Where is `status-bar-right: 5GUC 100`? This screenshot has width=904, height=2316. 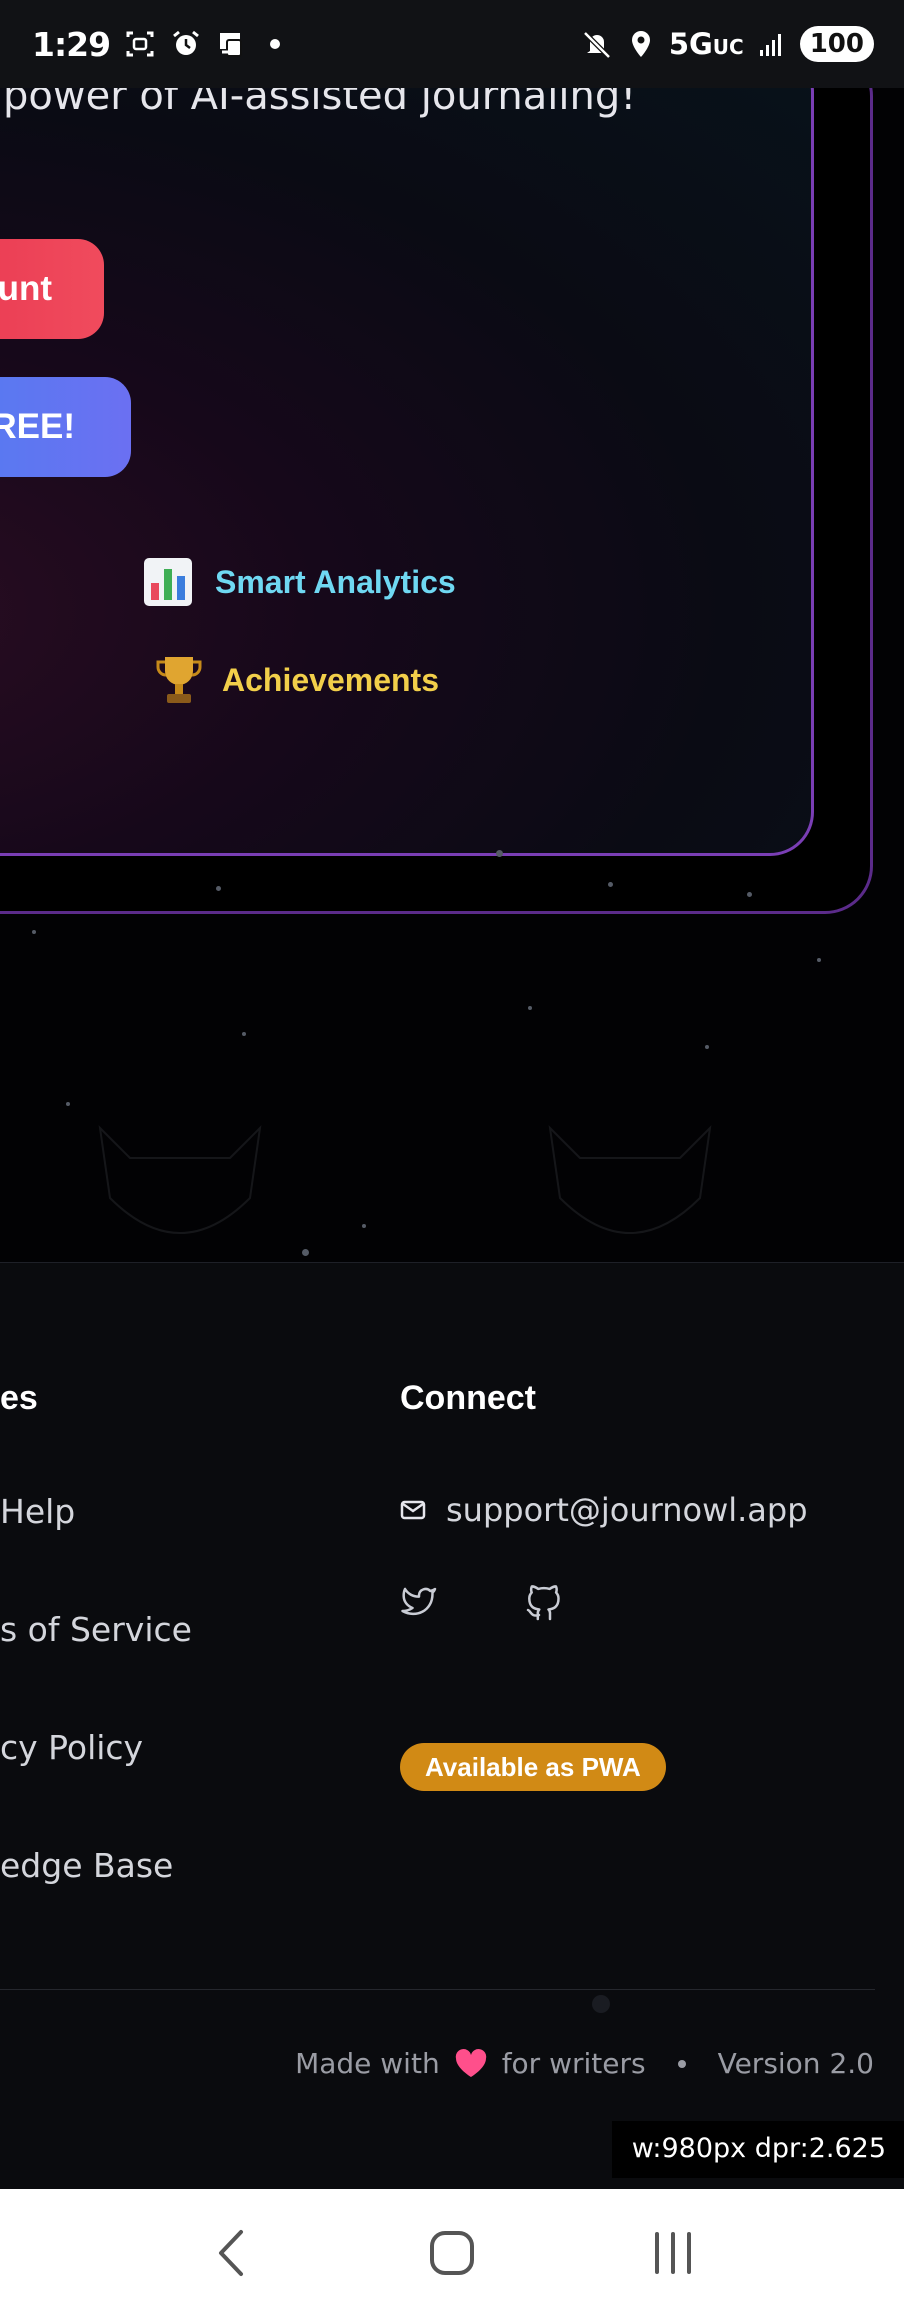
status-bar-right: 5GUC 100 is located at coordinates (727, 44).